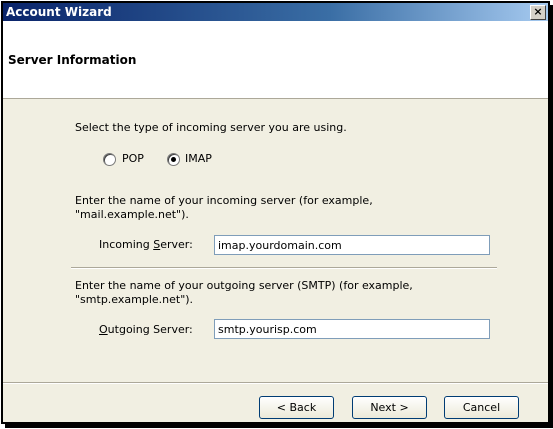 This screenshot has width=553, height=429. I want to click on close-icon: ×, so click(538, 11).